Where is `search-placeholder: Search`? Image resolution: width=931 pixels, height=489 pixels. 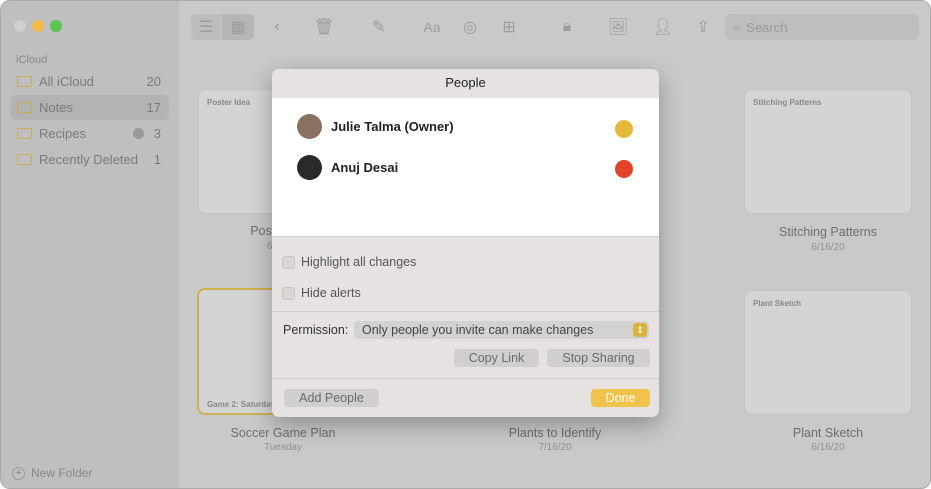 search-placeholder: Search is located at coordinates (767, 27).